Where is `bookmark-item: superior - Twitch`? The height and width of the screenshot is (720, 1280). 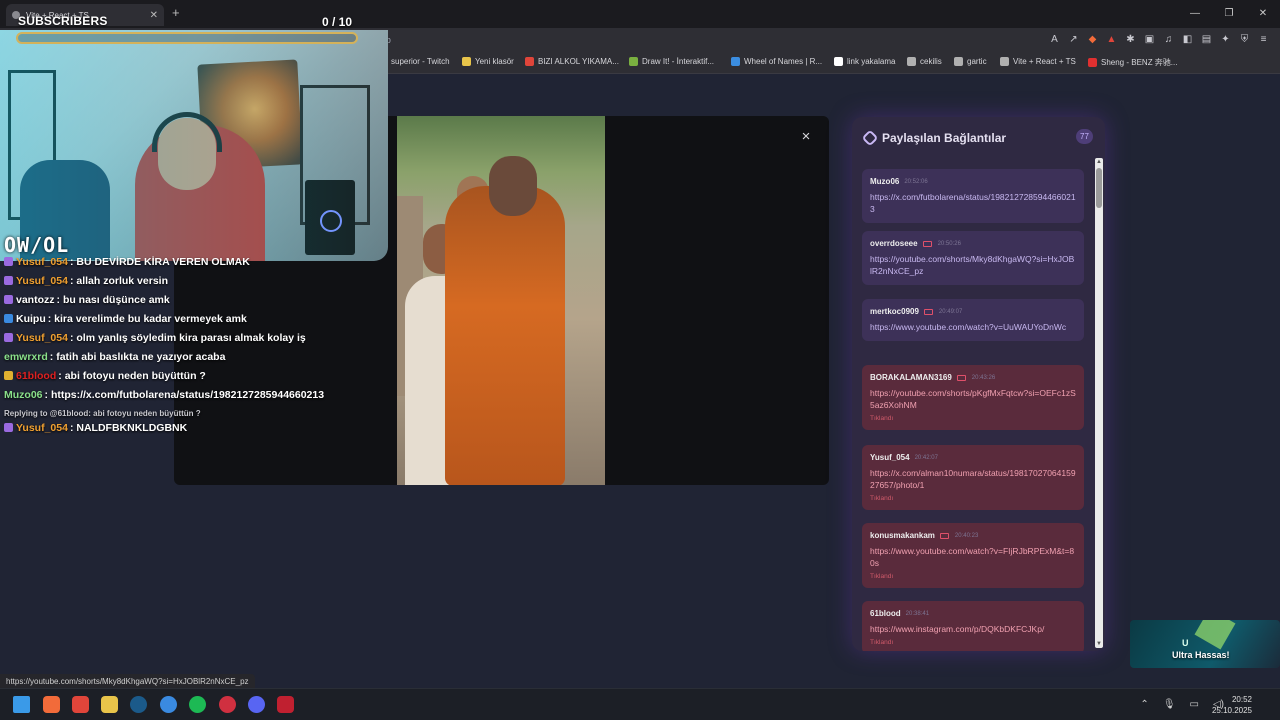 bookmark-item: superior - Twitch is located at coordinates (414, 61).